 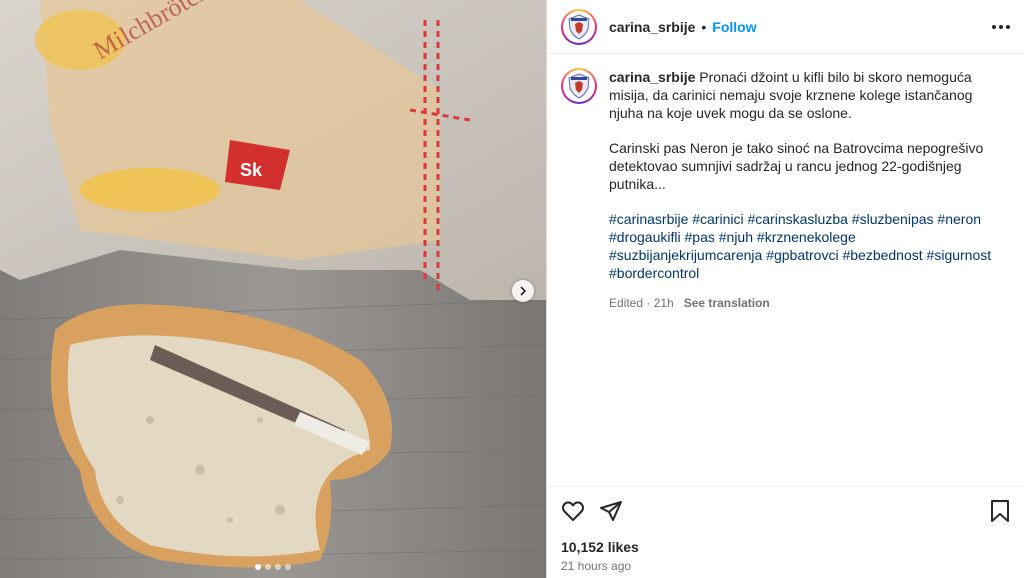 I want to click on see-translation-link: See translation, so click(x=727, y=303).